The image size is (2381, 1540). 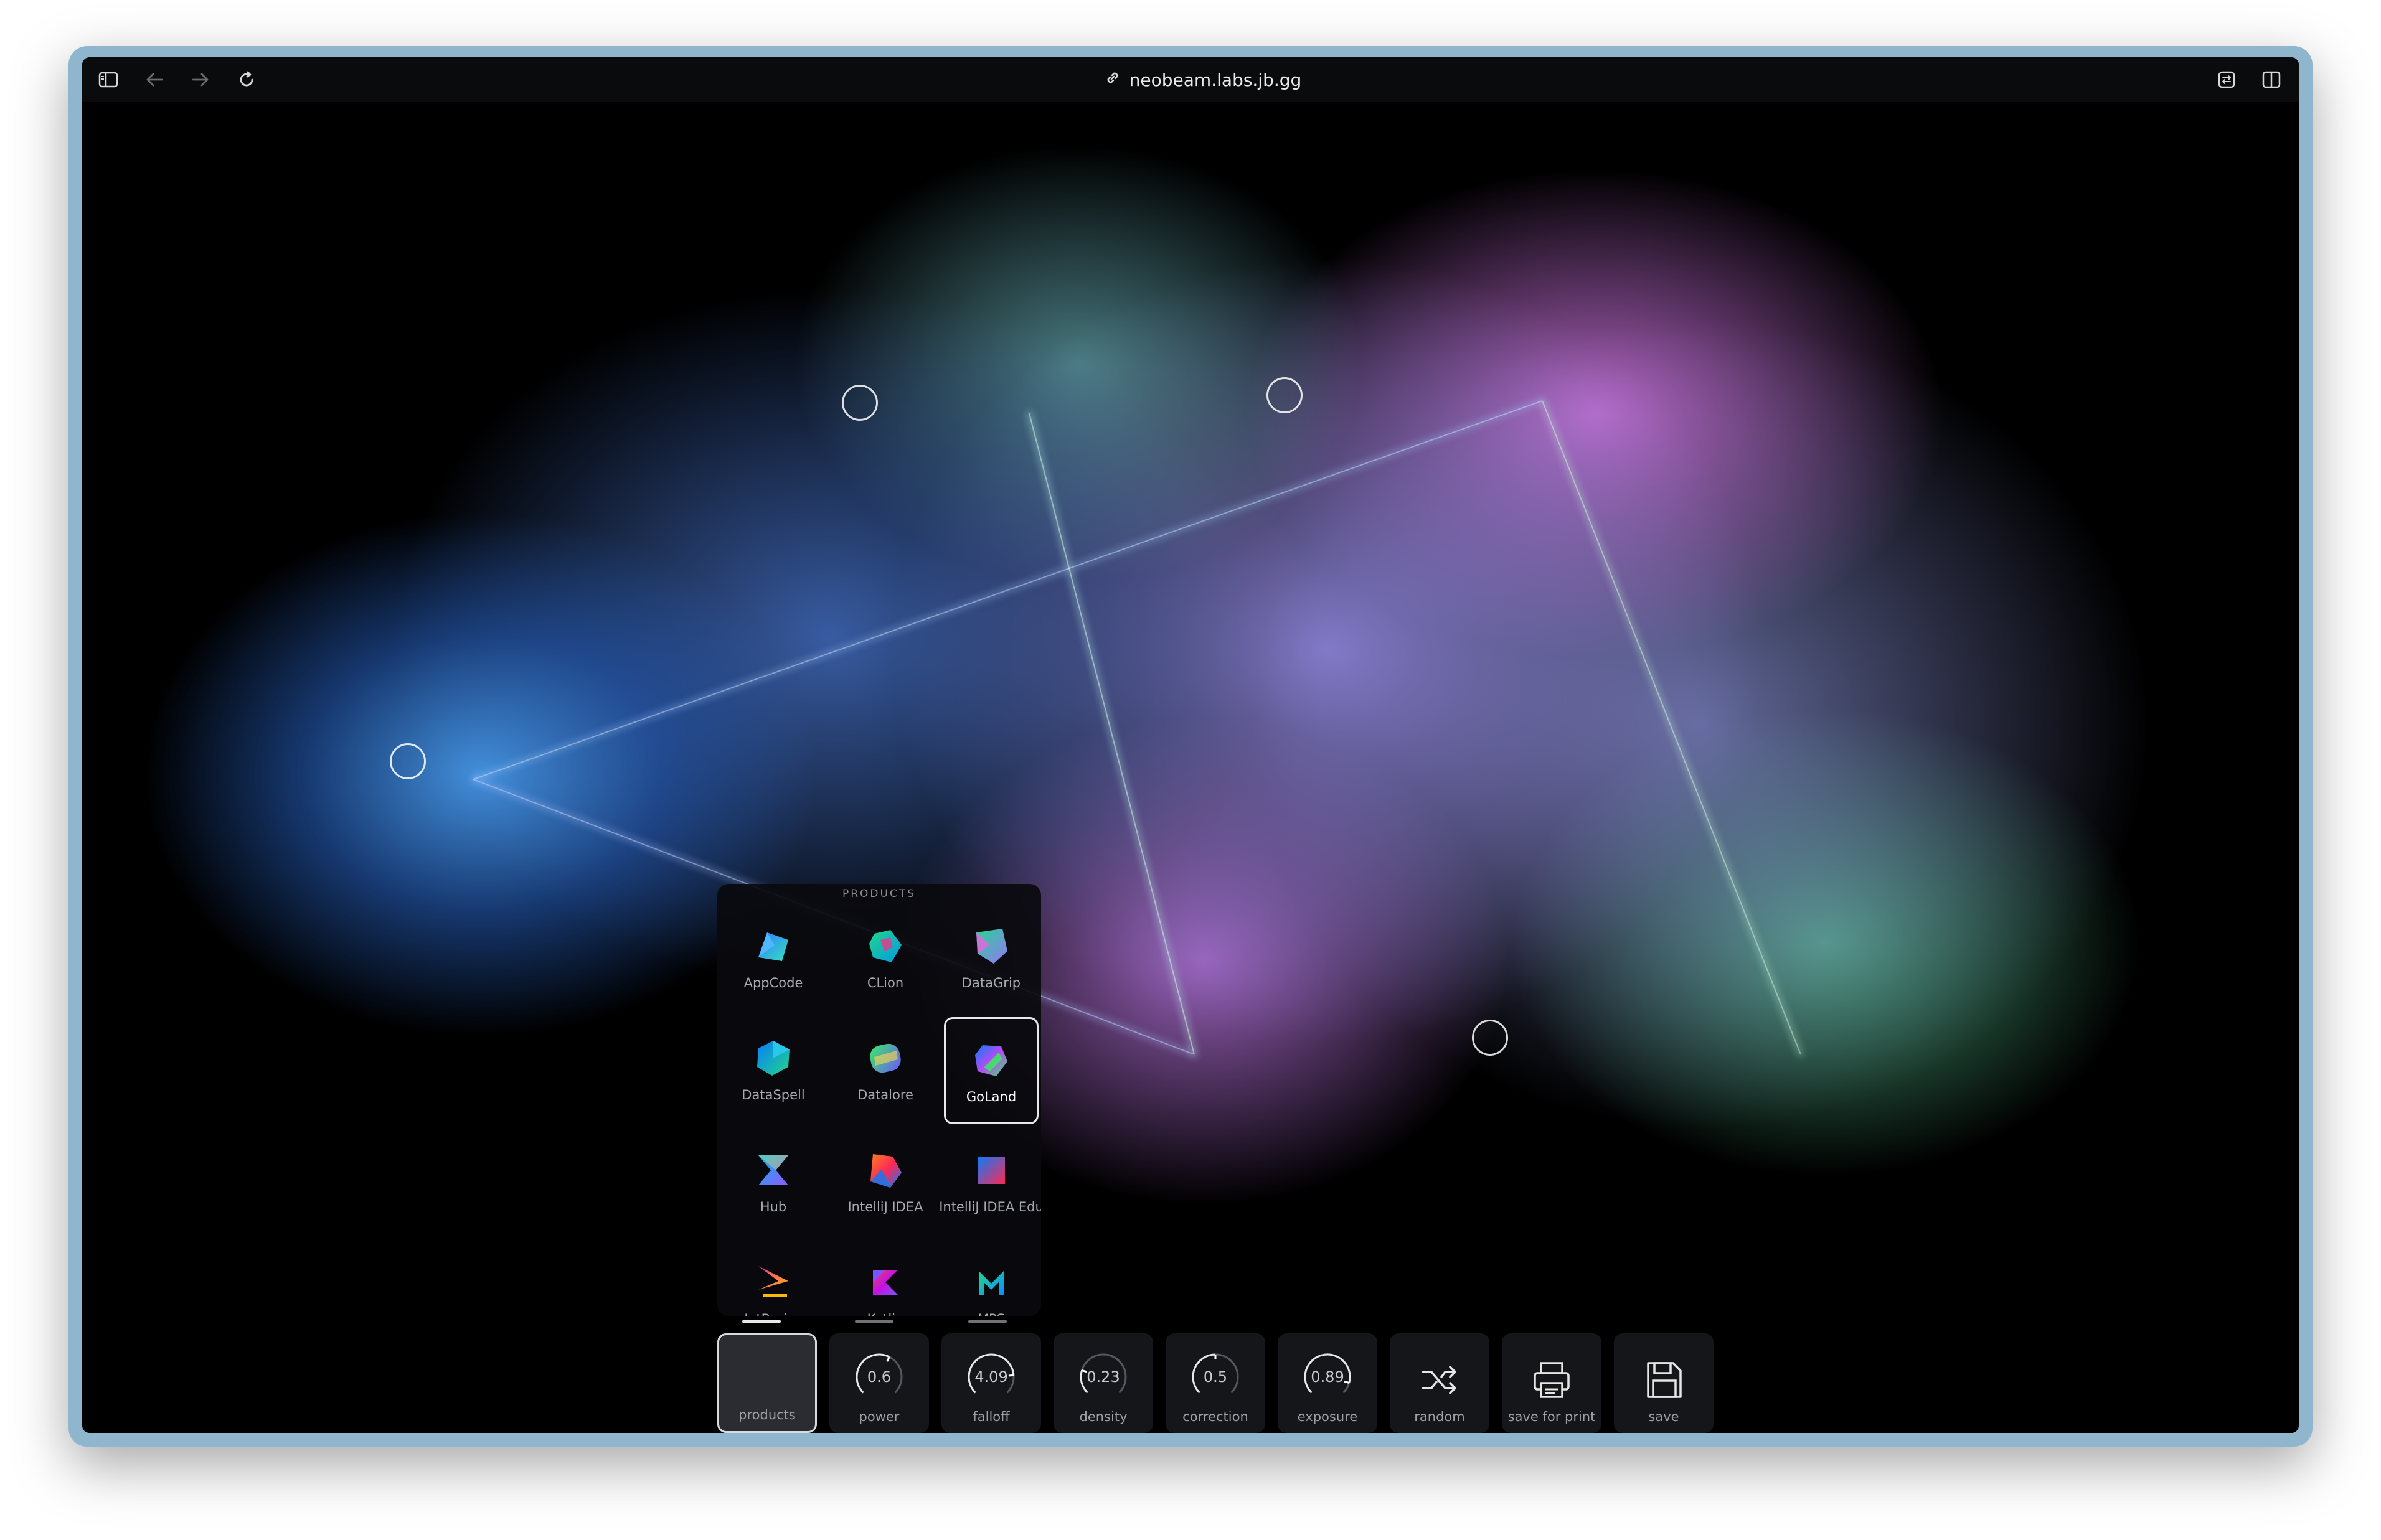 What do you see at coordinates (773, 1207) in the screenshot?
I see `product-label: Hub` at bounding box center [773, 1207].